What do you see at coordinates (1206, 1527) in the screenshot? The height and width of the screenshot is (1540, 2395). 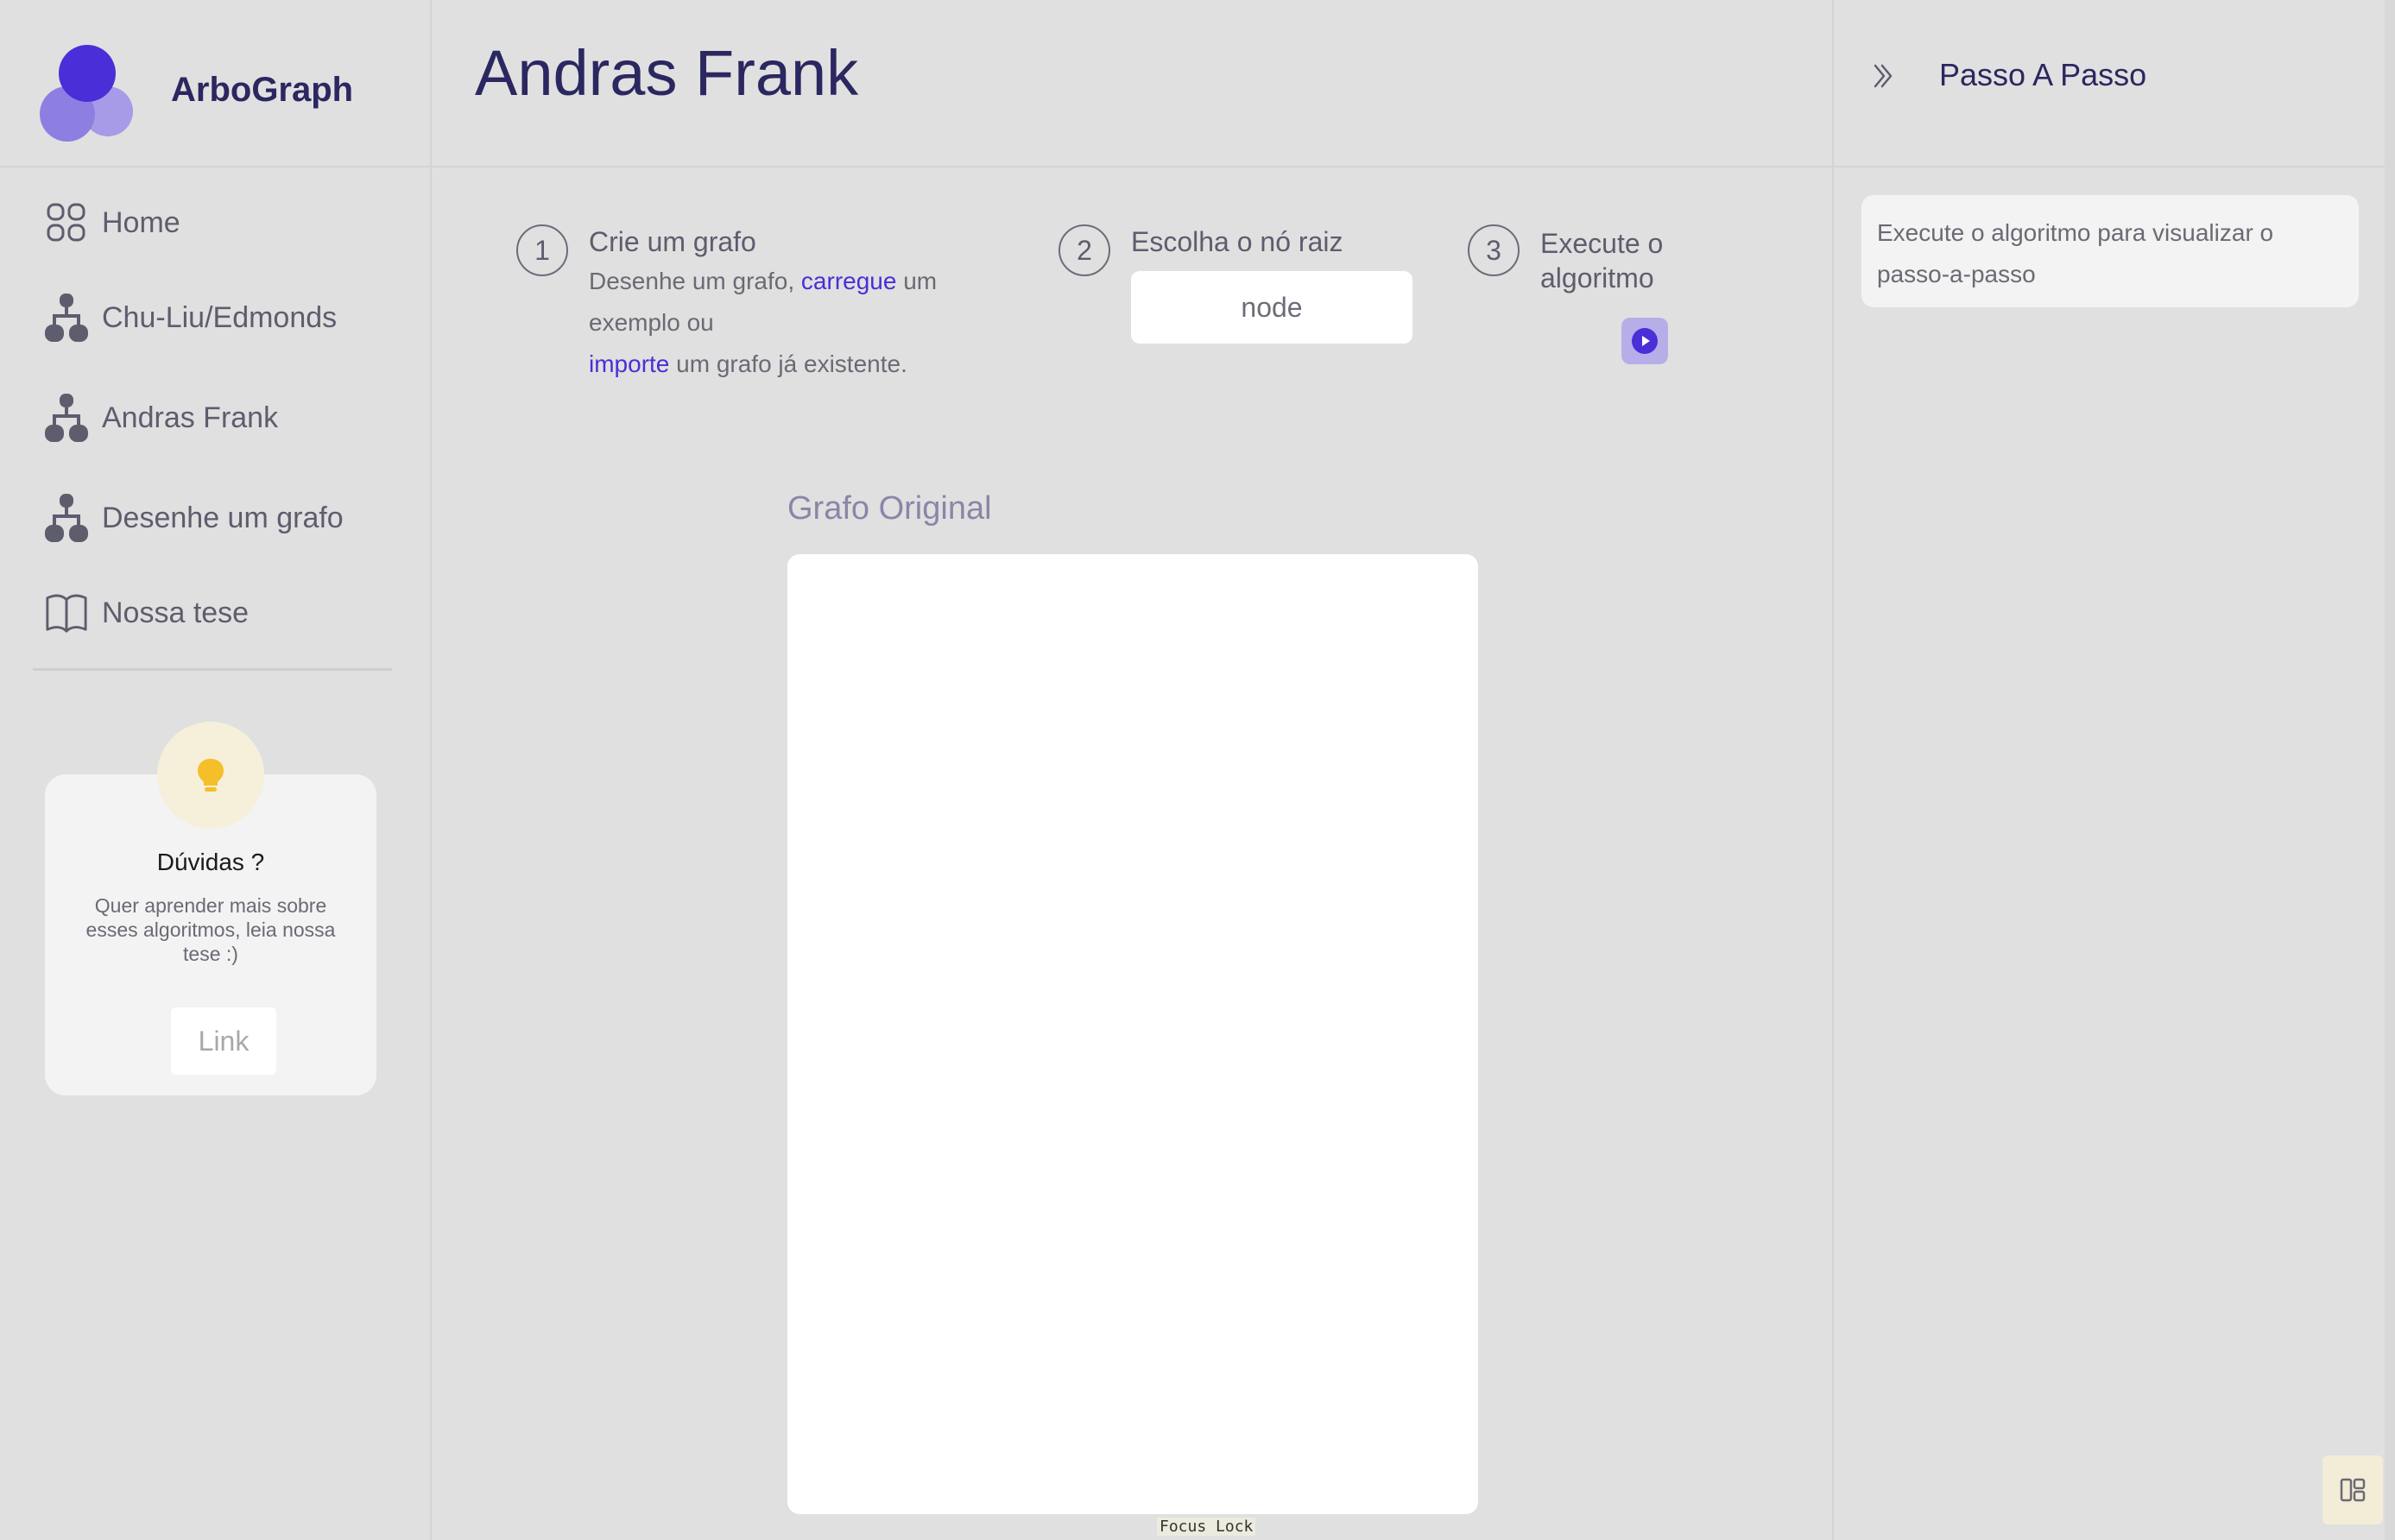 I see `focus-lock-label: Focus Lock` at bounding box center [1206, 1527].